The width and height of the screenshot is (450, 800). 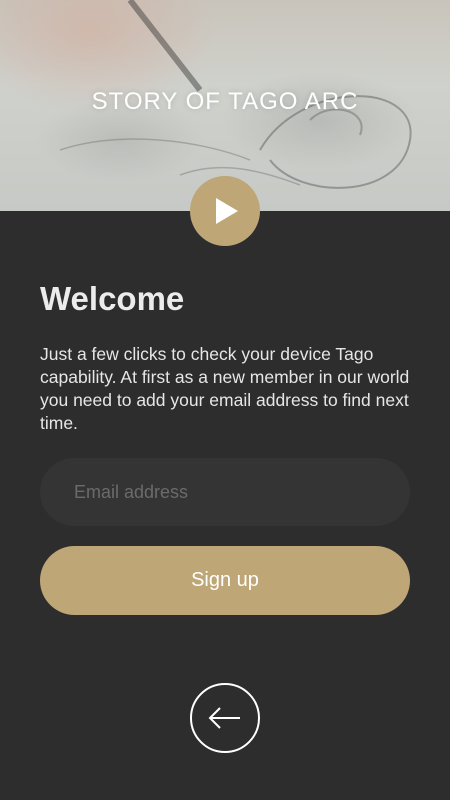 I want to click on back-button, so click(x=225, y=718).